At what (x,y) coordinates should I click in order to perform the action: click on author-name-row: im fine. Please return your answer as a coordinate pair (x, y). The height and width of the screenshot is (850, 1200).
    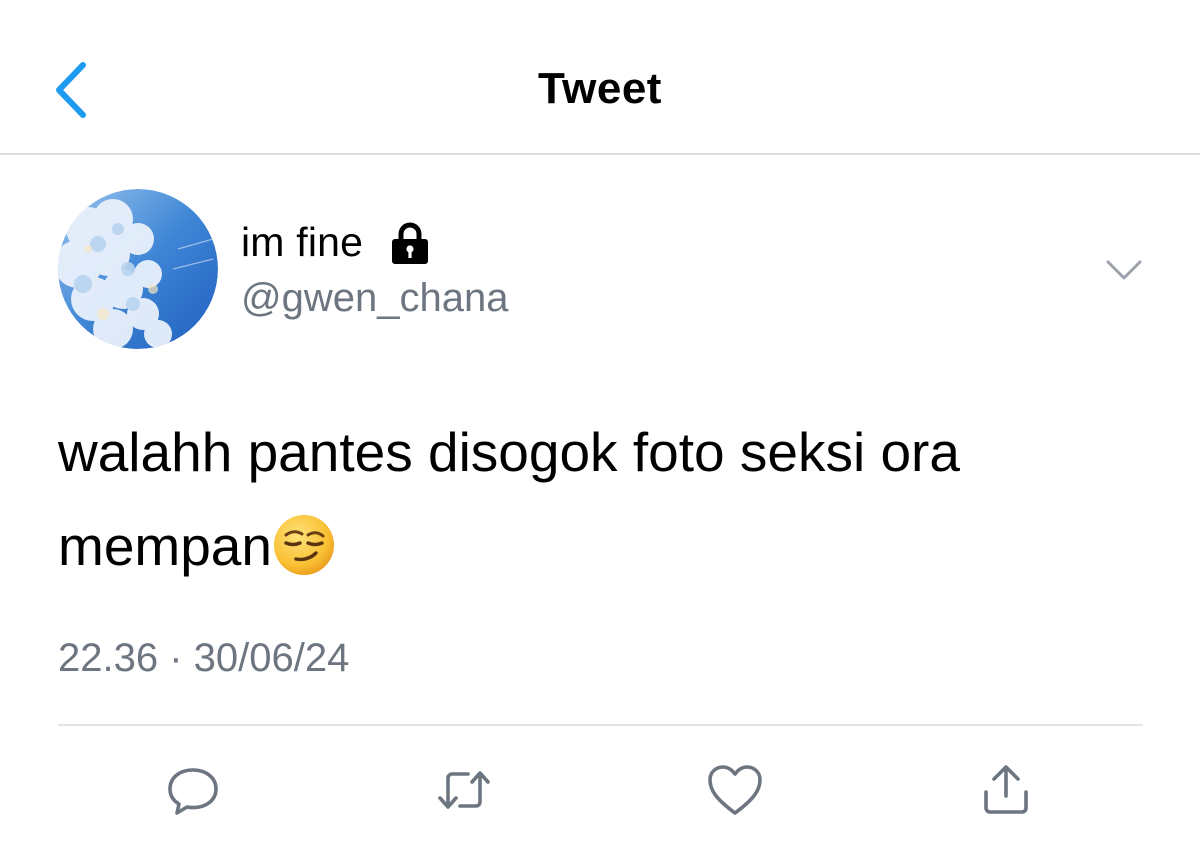
    Looking at the image, I should click on (336, 242).